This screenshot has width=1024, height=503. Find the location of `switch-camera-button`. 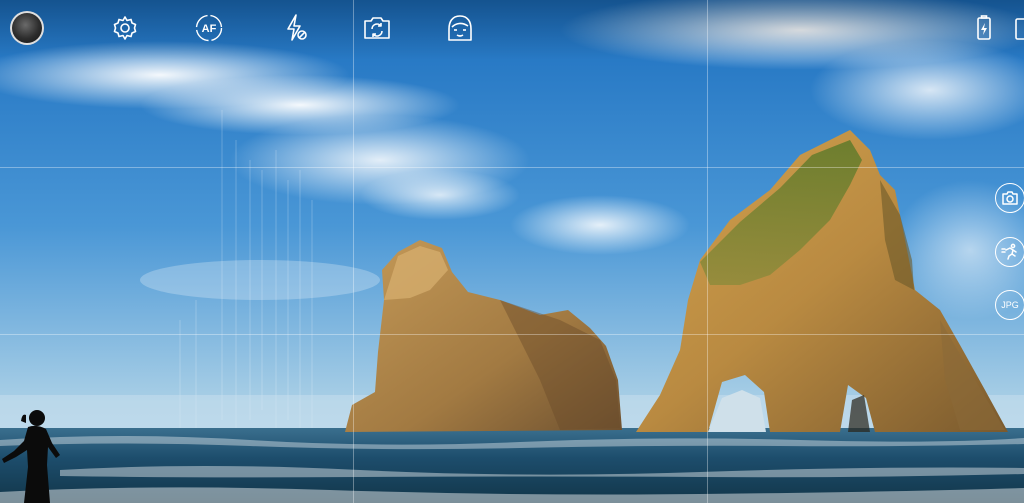

switch-camera-button is located at coordinates (377, 28).